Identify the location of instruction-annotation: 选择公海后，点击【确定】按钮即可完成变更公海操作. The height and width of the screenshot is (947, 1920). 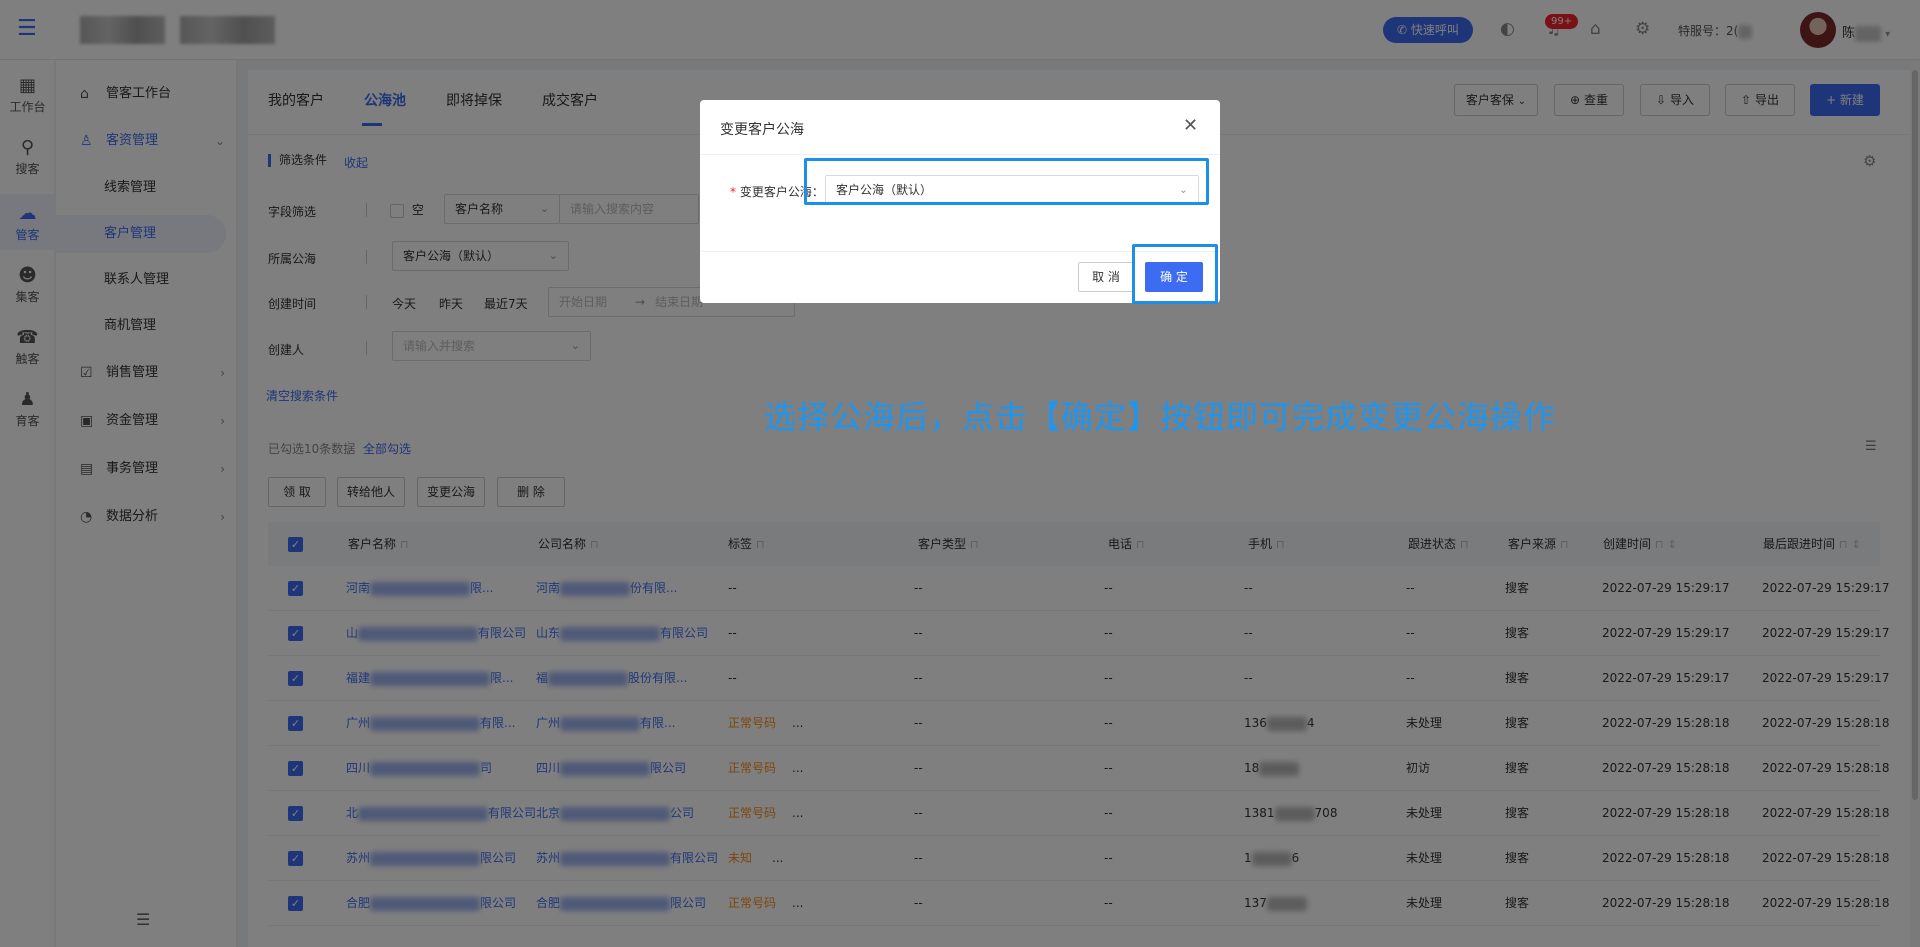
(1160, 417).